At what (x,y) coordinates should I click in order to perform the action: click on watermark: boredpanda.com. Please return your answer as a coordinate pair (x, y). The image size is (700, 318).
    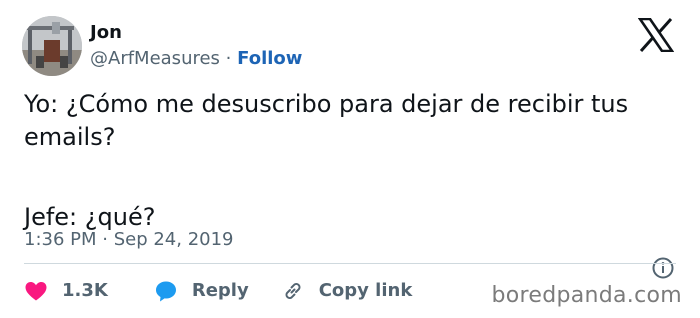
    Looking at the image, I should click on (586, 295).